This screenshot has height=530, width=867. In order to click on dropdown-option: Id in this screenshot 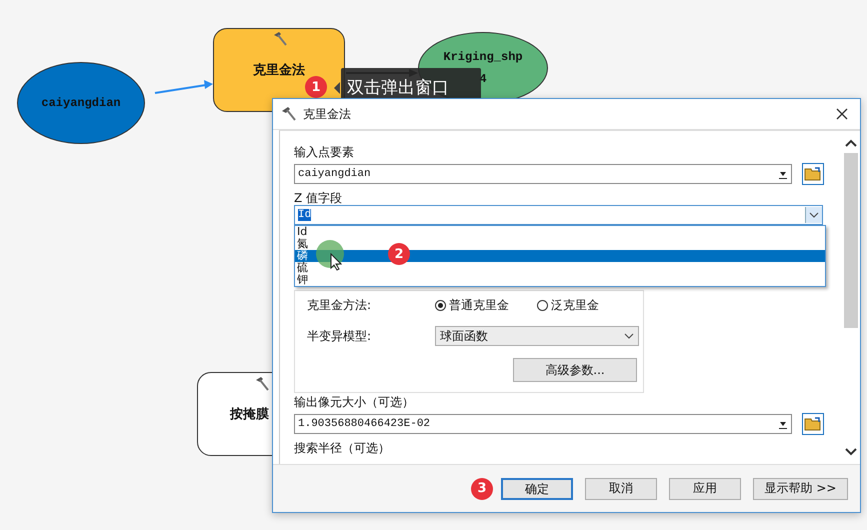, I will do `click(560, 232)`.